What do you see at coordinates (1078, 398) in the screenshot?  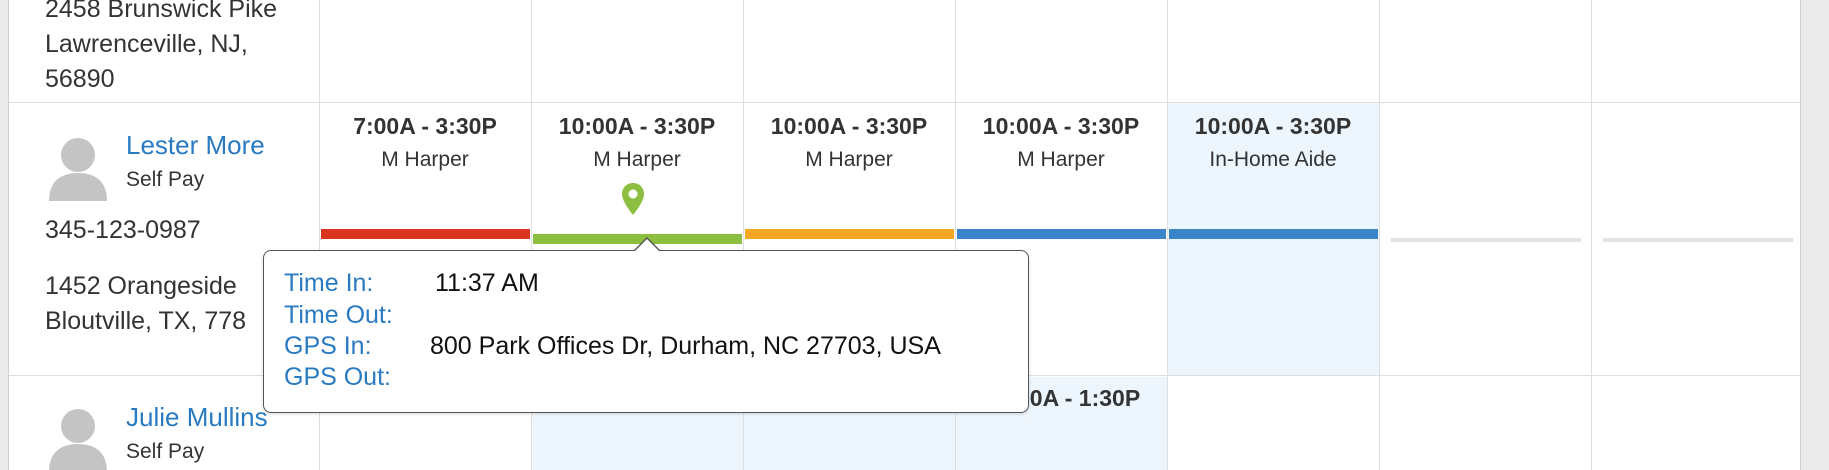 I see `shift-time-partial: 30A - 1:30P` at bounding box center [1078, 398].